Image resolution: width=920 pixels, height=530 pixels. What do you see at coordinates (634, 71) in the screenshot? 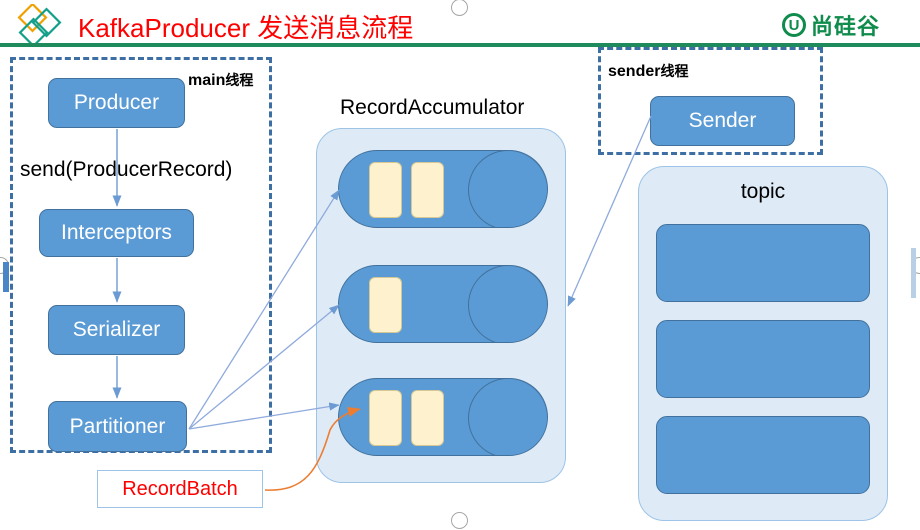
I see `sender-thread-label-en: sender` at bounding box center [634, 71].